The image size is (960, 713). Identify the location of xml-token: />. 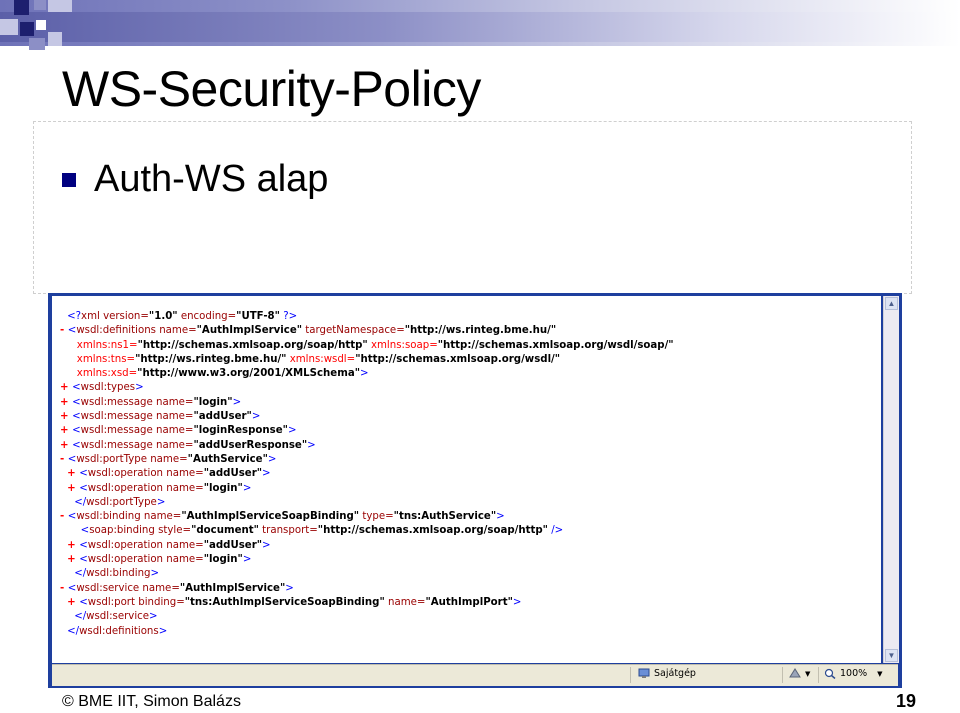
(555, 531).